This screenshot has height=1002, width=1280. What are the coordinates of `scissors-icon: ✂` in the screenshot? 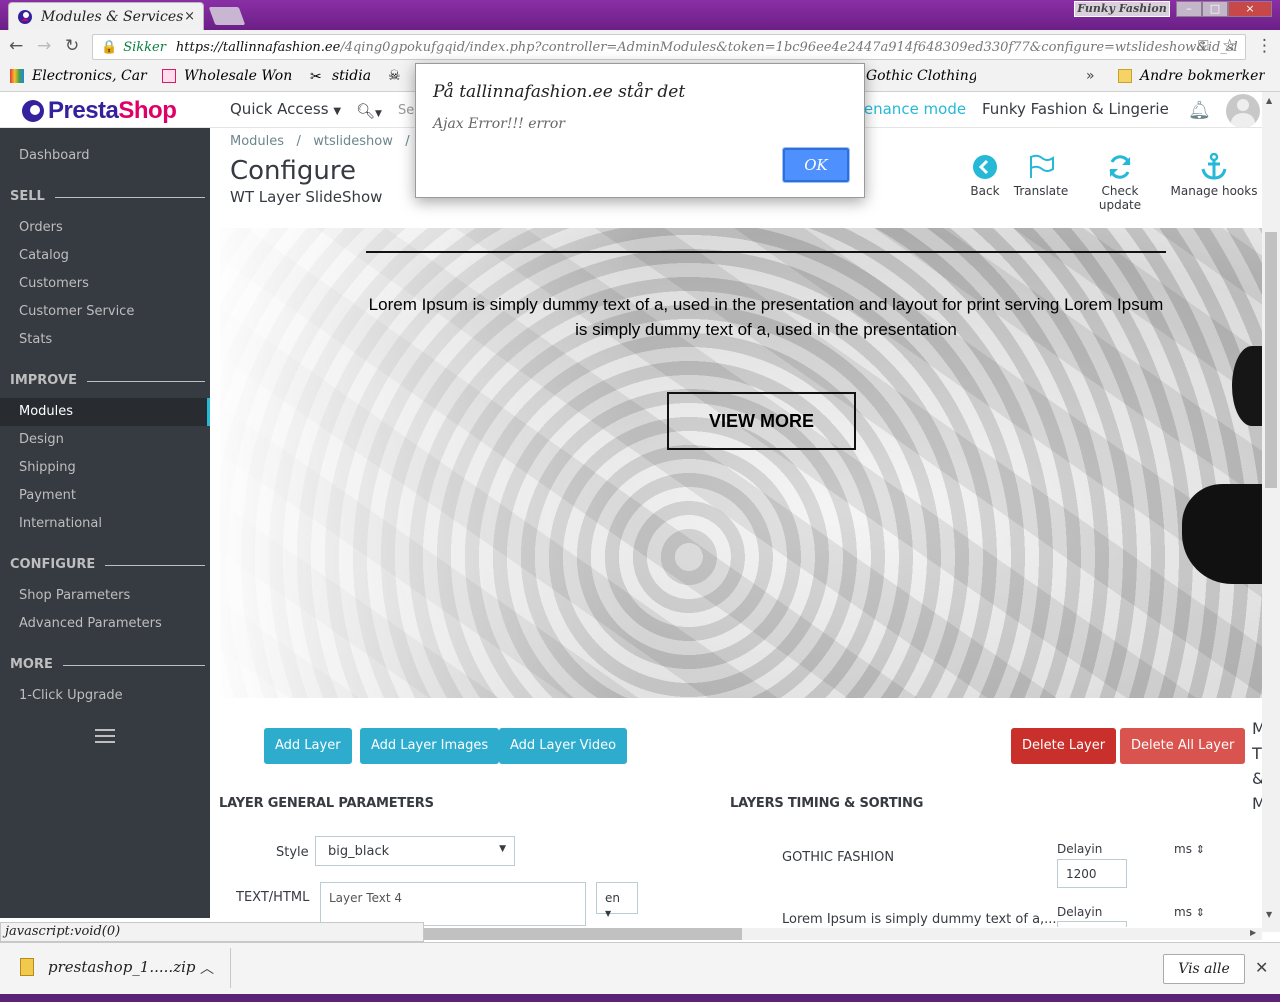 It's located at (316, 77).